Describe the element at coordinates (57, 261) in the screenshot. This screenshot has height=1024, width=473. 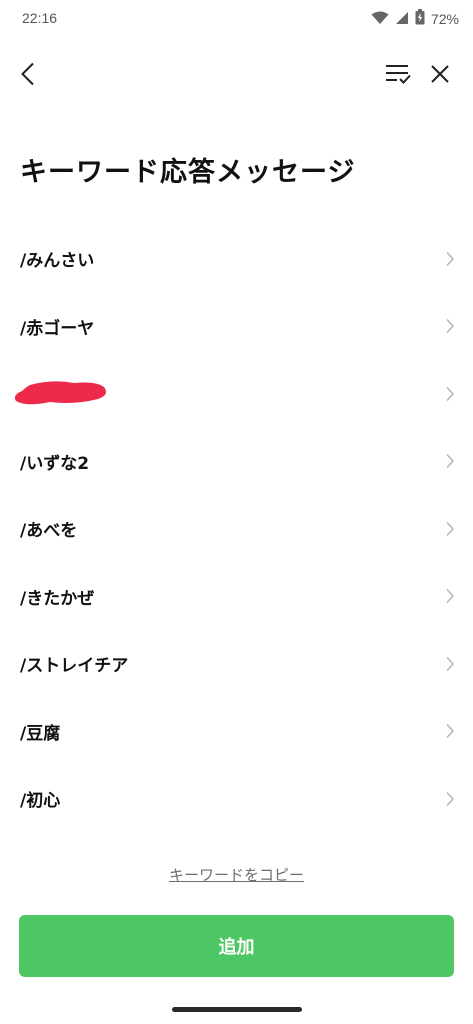
I see `keyword-label: /みんさい` at that location.